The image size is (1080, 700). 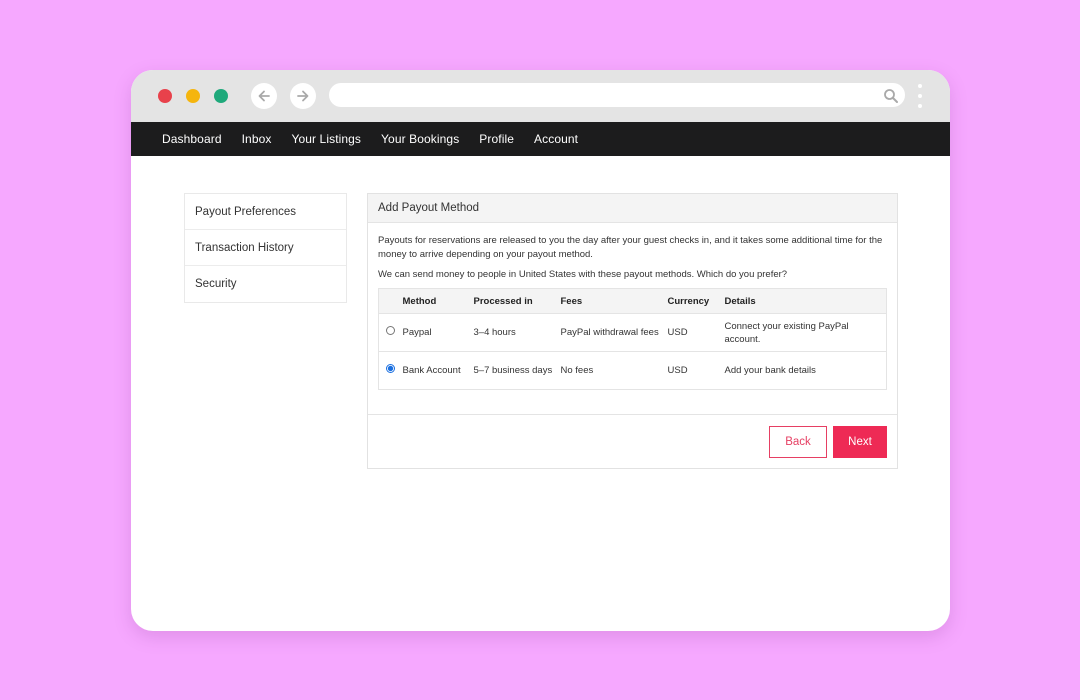 What do you see at coordinates (632, 208) in the screenshot?
I see `panel-title: Add Payout Method` at bounding box center [632, 208].